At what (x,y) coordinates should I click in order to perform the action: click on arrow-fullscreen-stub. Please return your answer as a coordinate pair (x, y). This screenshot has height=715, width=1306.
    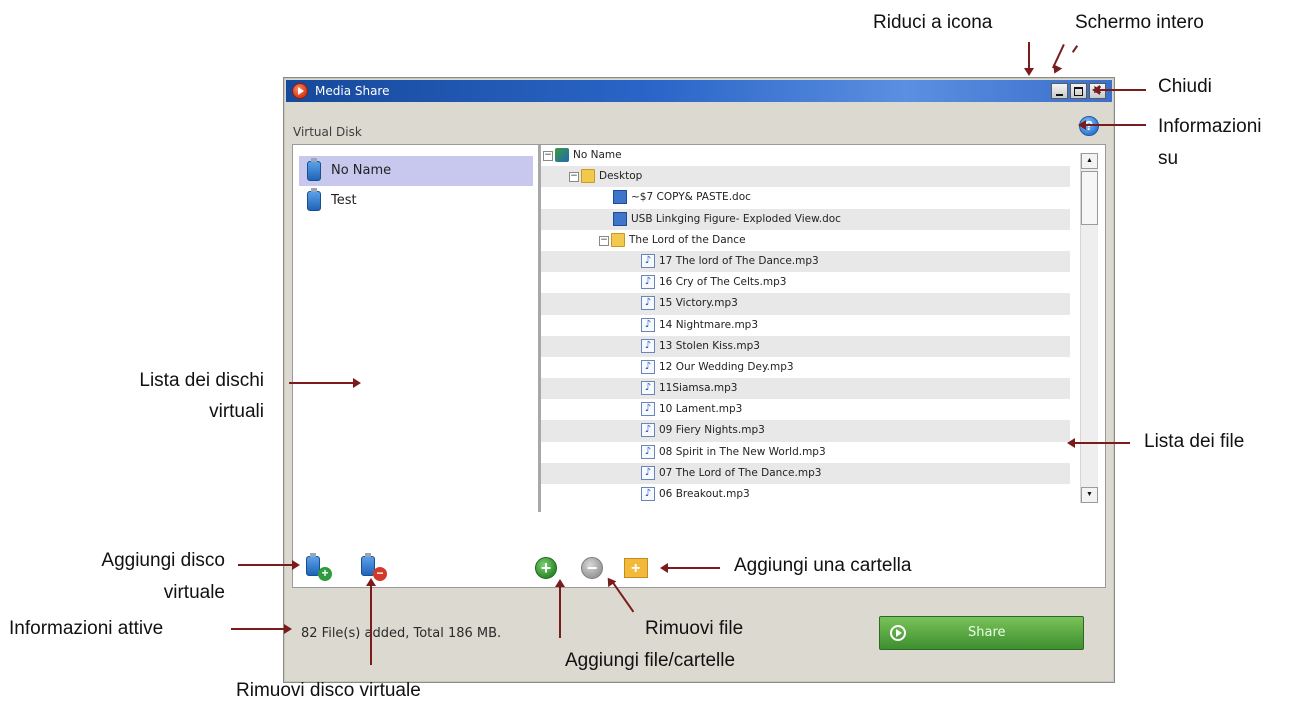
    Looking at the image, I should click on (1075, 49).